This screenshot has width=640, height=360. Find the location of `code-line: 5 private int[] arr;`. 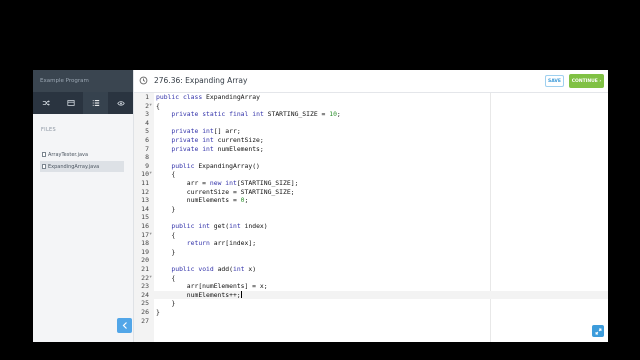

code-line: 5 private int[] arr; is located at coordinates (371, 131).